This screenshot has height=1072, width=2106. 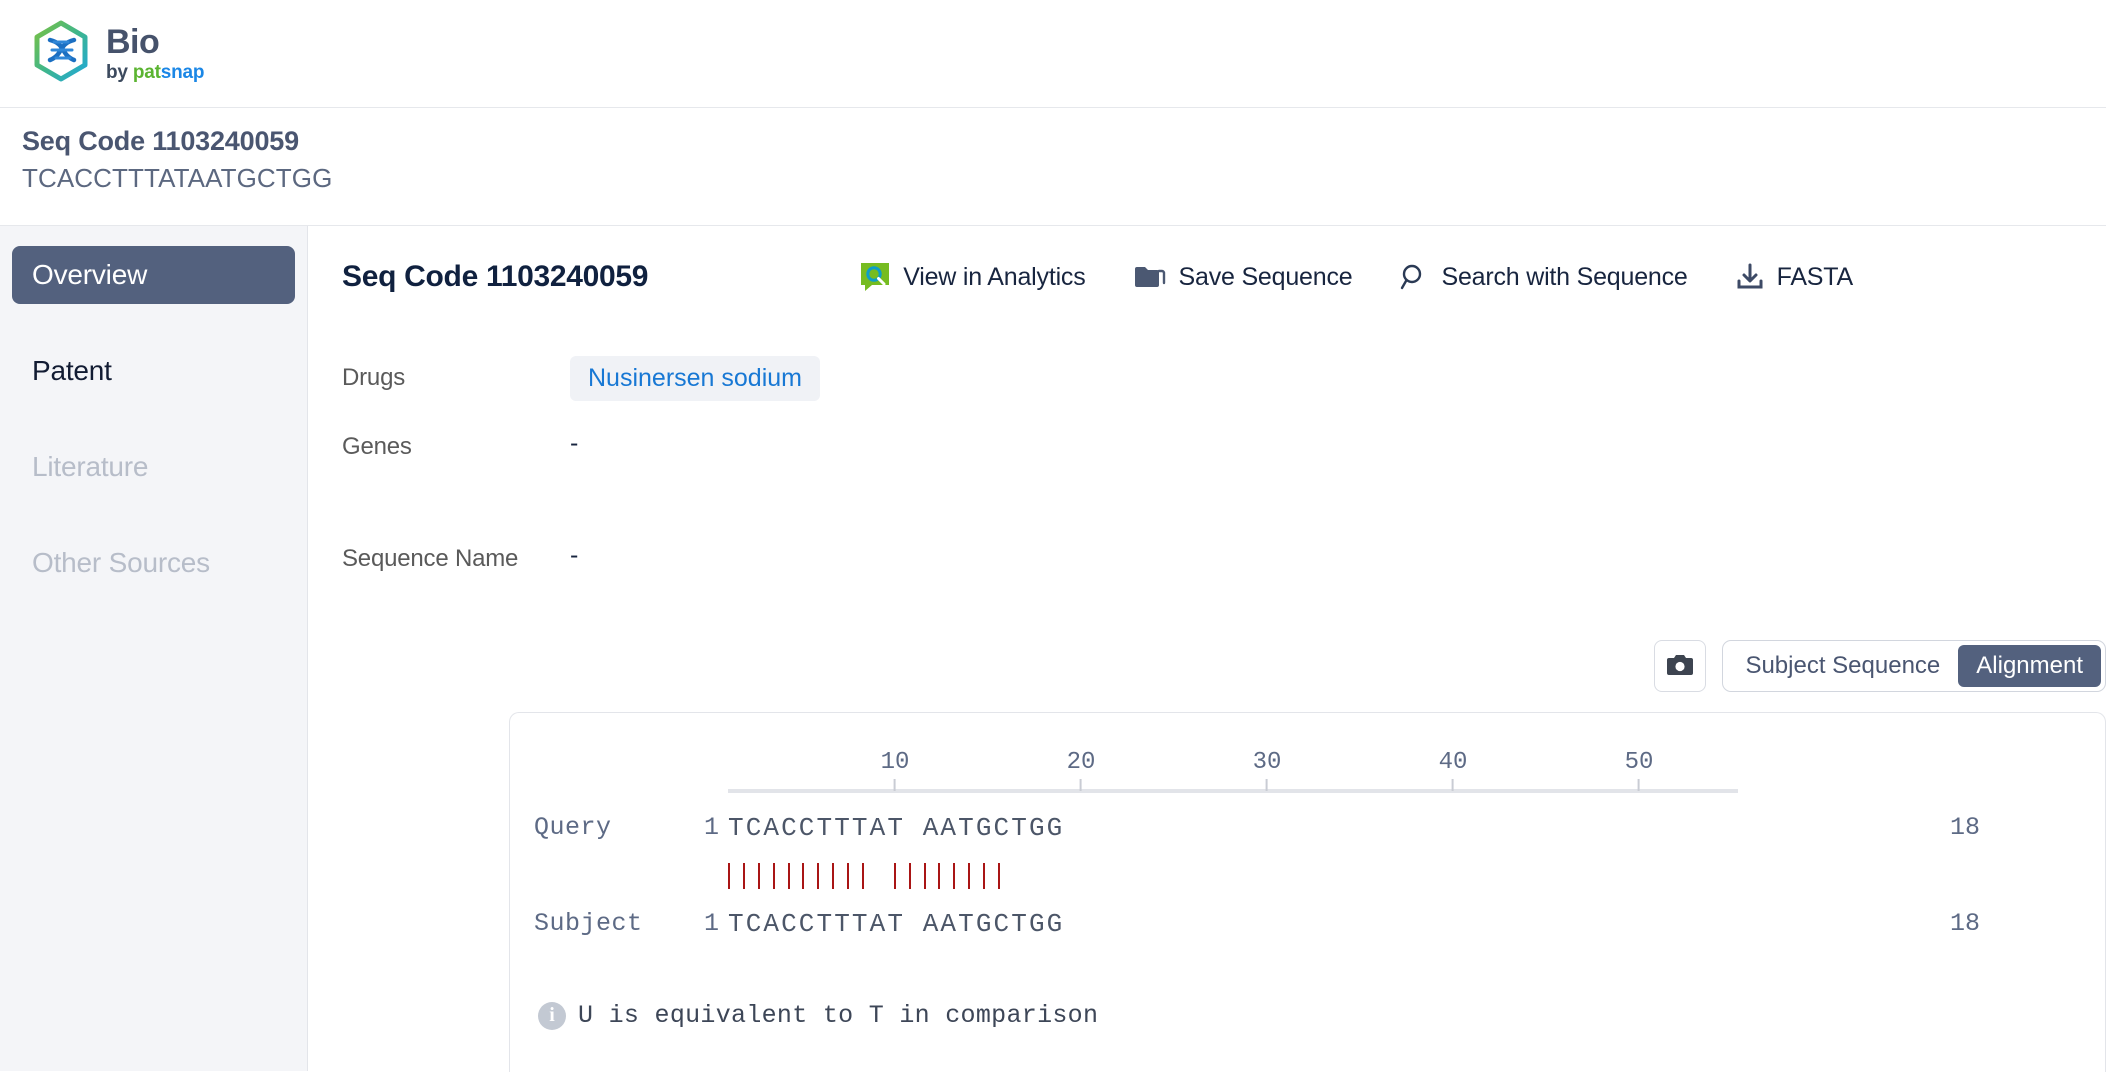 What do you see at coordinates (177, 178) in the screenshot?
I see `sequence-header-string: TCACCTTTATAATGCTGG` at bounding box center [177, 178].